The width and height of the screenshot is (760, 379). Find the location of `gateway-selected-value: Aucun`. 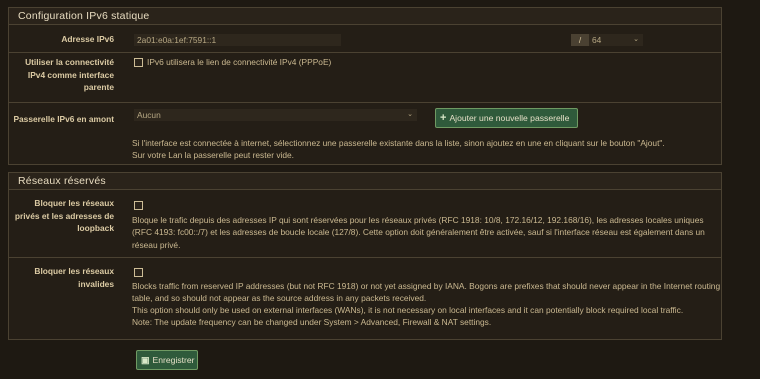

gateway-selected-value: Aucun is located at coordinates (149, 115).